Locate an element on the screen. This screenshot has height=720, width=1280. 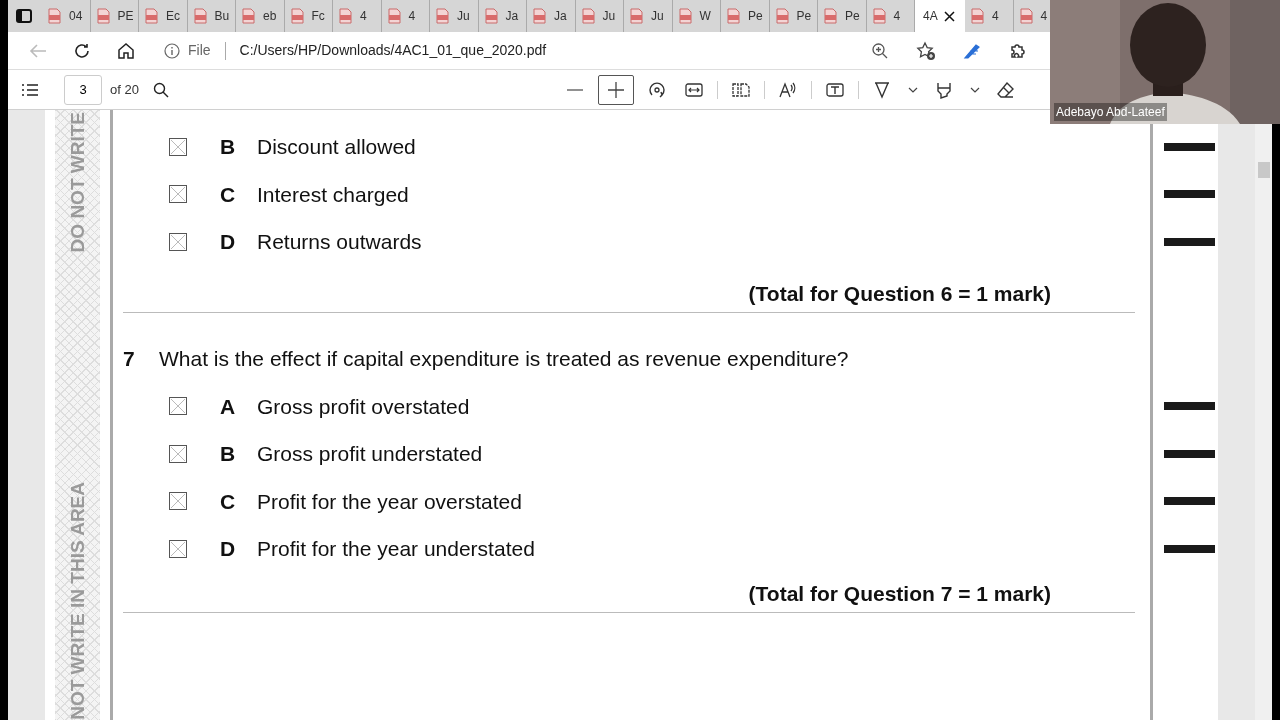
page-number-field: 3 is located at coordinates (83, 89).